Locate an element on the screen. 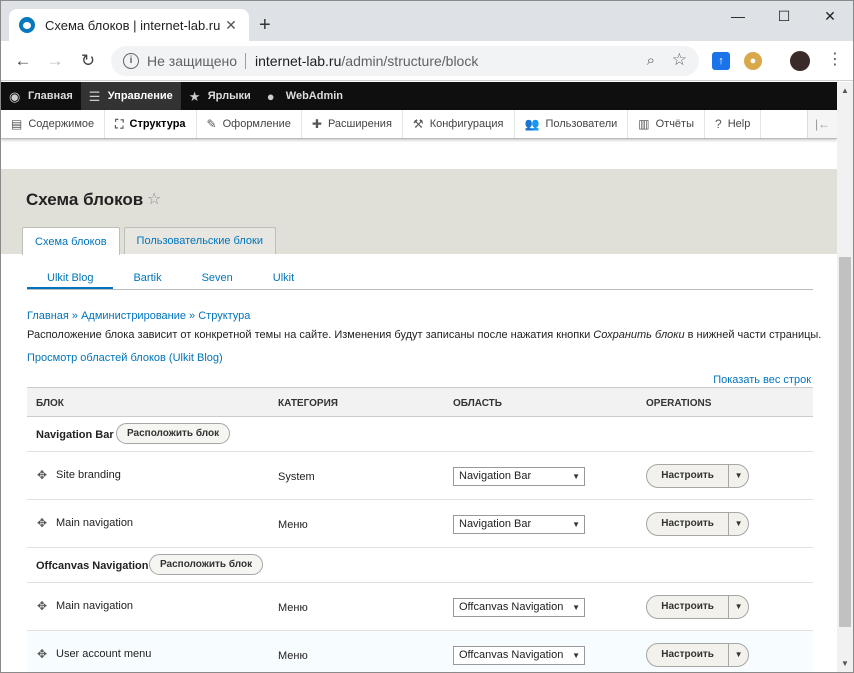 This screenshot has width=854, height=673. scroll-up-icon: ▲ is located at coordinates (845, 90).